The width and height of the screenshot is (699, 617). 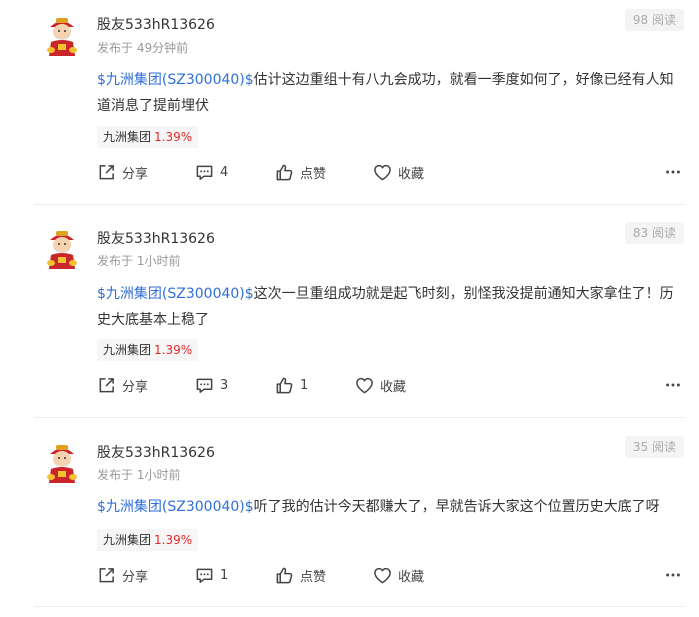 What do you see at coordinates (224, 385) in the screenshot?
I see `comment-count: 3` at bounding box center [224, 385].